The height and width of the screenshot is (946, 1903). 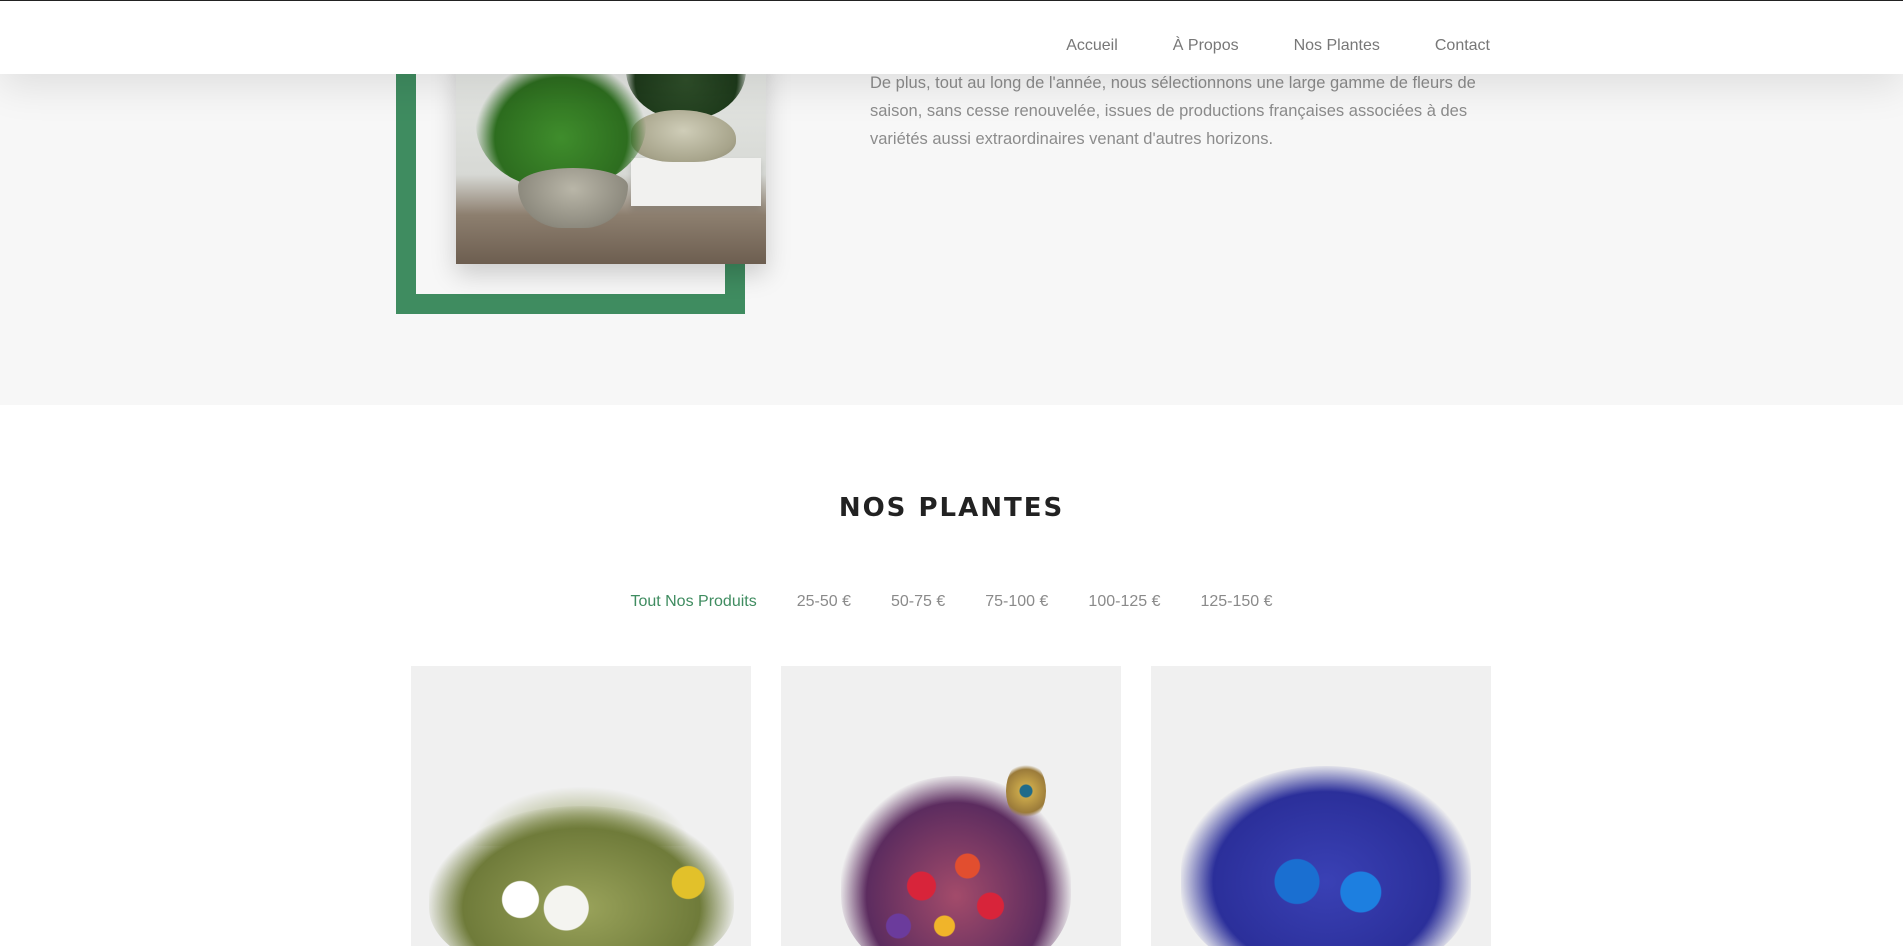 I want to click on peacock-feather, so click(x=1026, y=791).